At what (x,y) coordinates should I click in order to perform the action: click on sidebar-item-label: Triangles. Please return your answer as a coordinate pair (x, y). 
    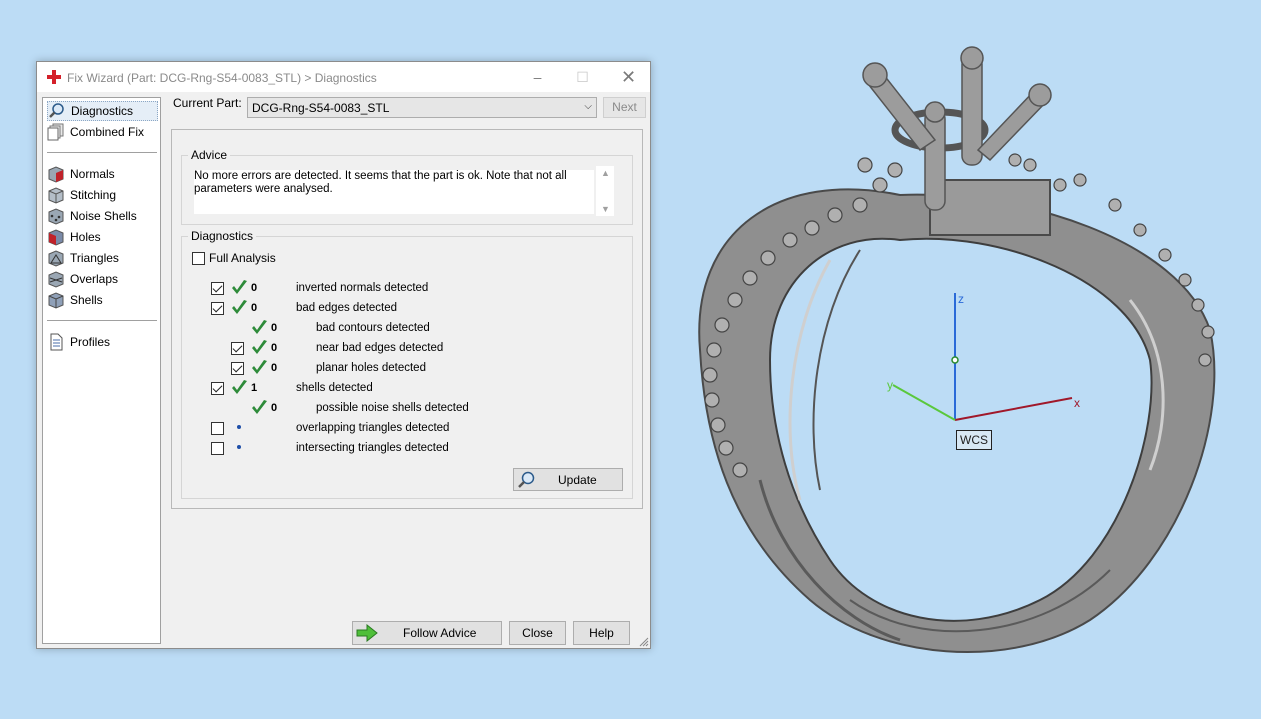
    Looking at the image, I should click on (94, 258).